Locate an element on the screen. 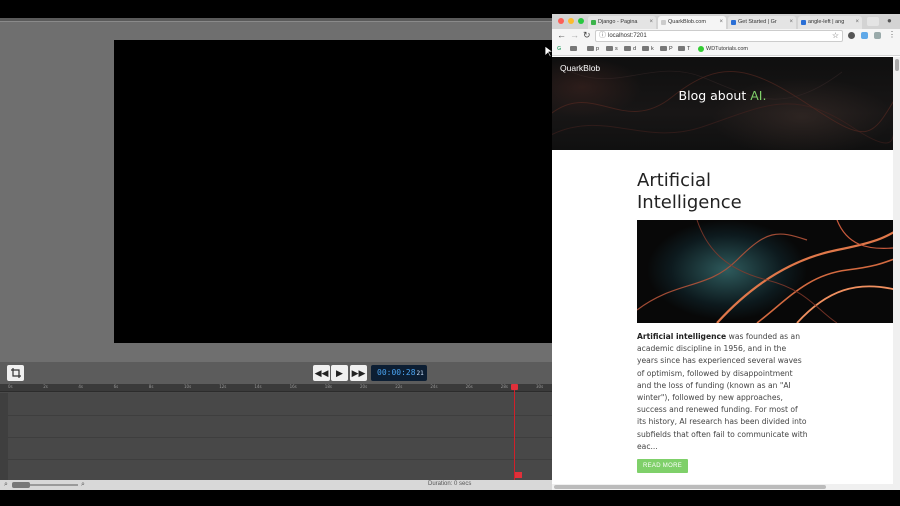 The width and height of the screenshot is (900, 506). ruler-tick-label: 10s is located at coordinates (188, 386).